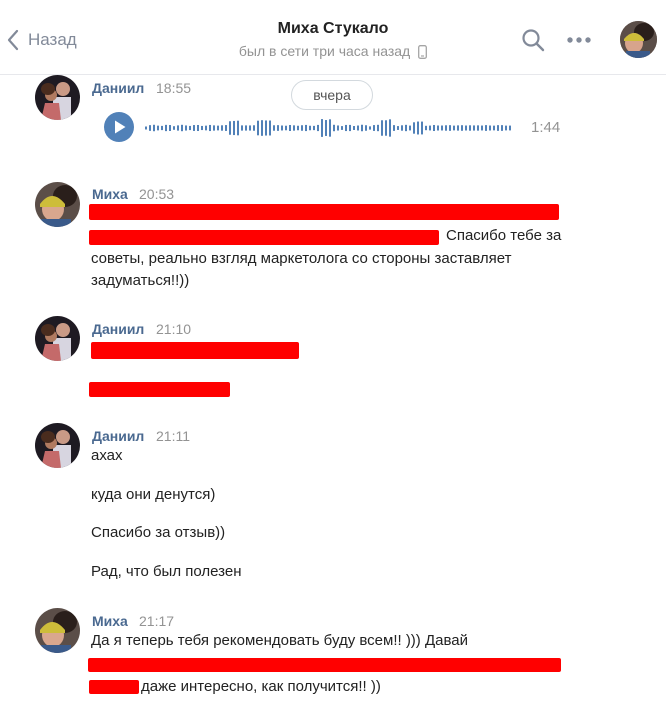  What do you see at coordinates (57, 630) in the screenshot?
I see `avatar` at bounding box center [57, 630].